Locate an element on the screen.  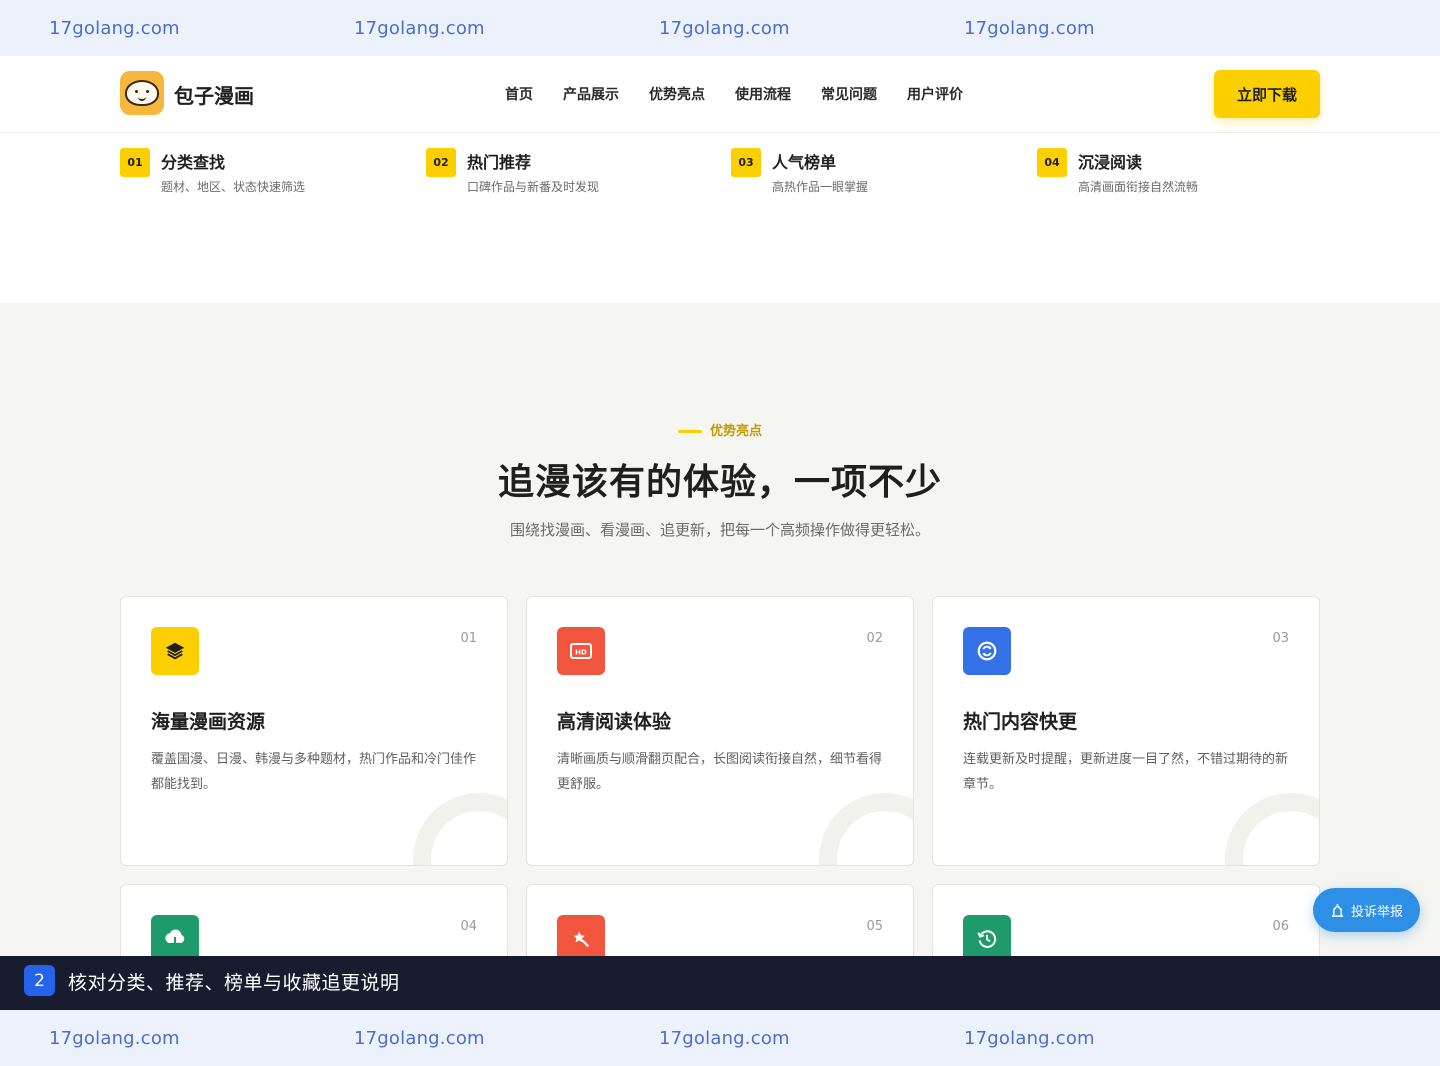
card-description: 连载更新及时提醒，更新进度一目了然，不错过期待的新章节。 is located at coordinates (1126, 772).